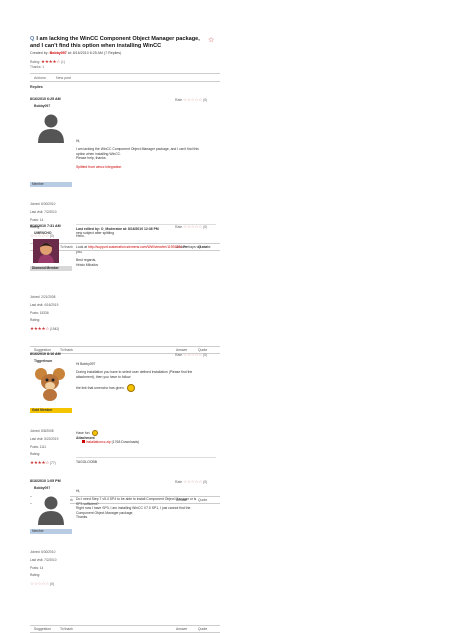  What do you see at coordinates (45, 481) in the screenshot?
I see `post-date: 8/16/2010 1:05 PM` at bounding box center [45, 481].